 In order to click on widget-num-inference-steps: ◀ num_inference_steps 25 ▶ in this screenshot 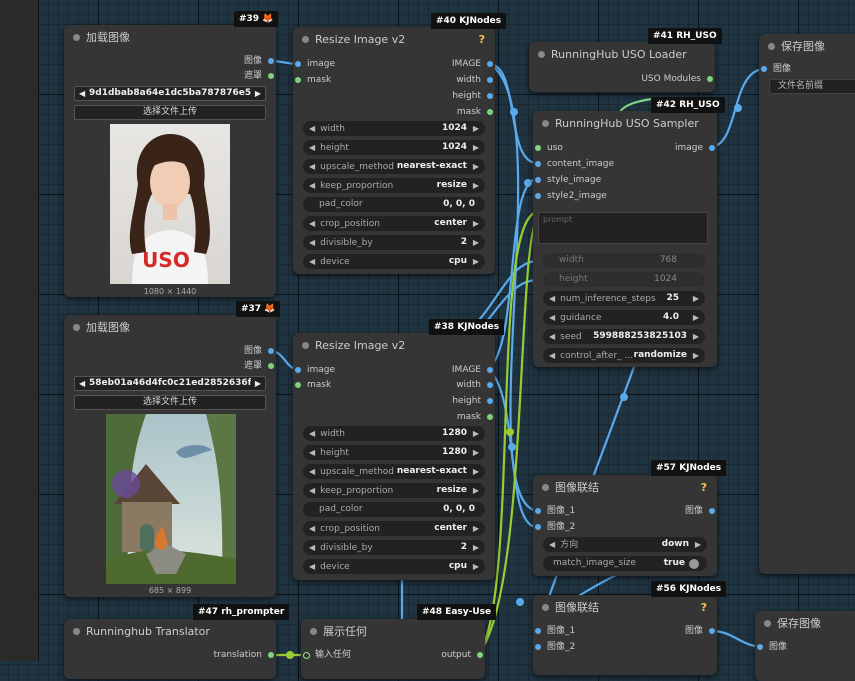, I will do `click(624, 298)`.